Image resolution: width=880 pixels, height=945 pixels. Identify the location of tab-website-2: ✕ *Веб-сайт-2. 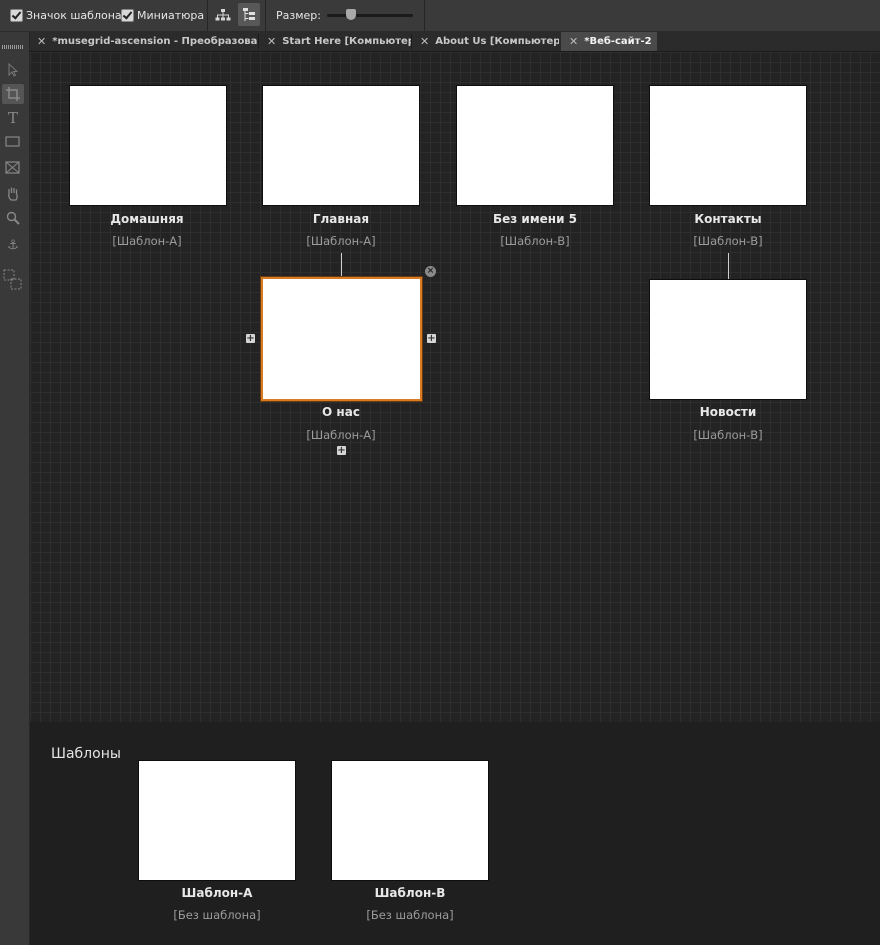
(609, 41).